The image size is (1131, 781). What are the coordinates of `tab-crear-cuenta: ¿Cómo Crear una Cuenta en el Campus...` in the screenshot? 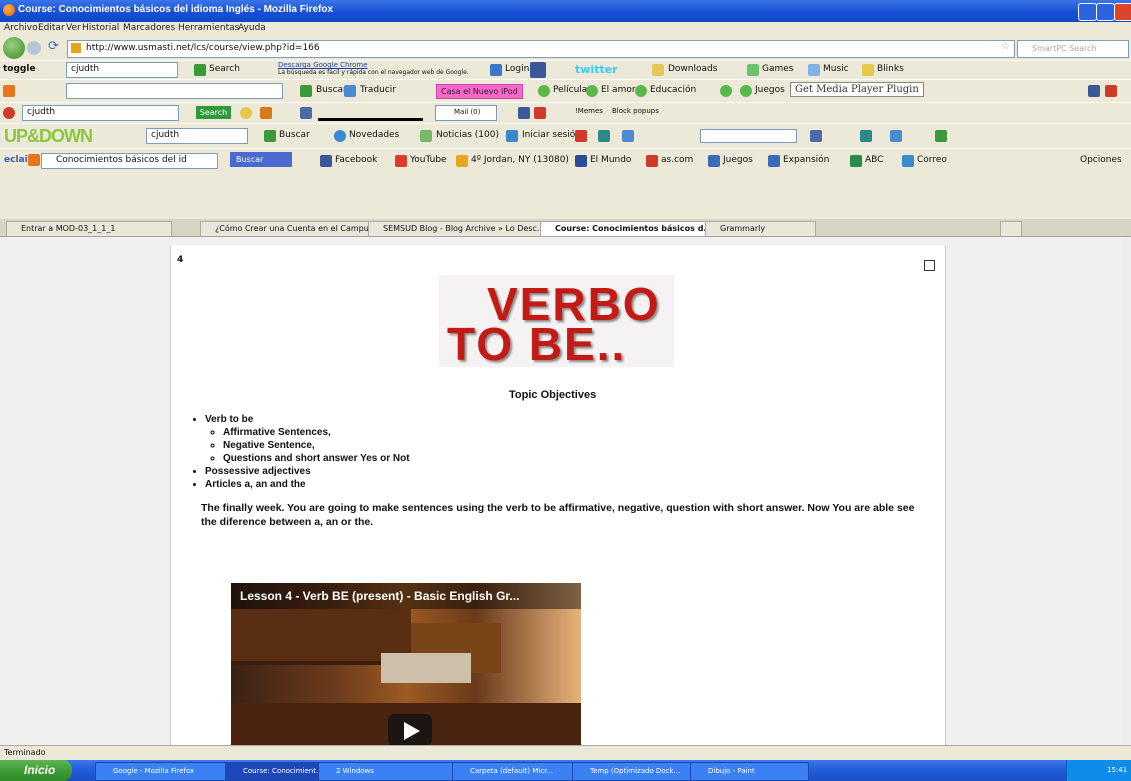 It's located at (288, 228).